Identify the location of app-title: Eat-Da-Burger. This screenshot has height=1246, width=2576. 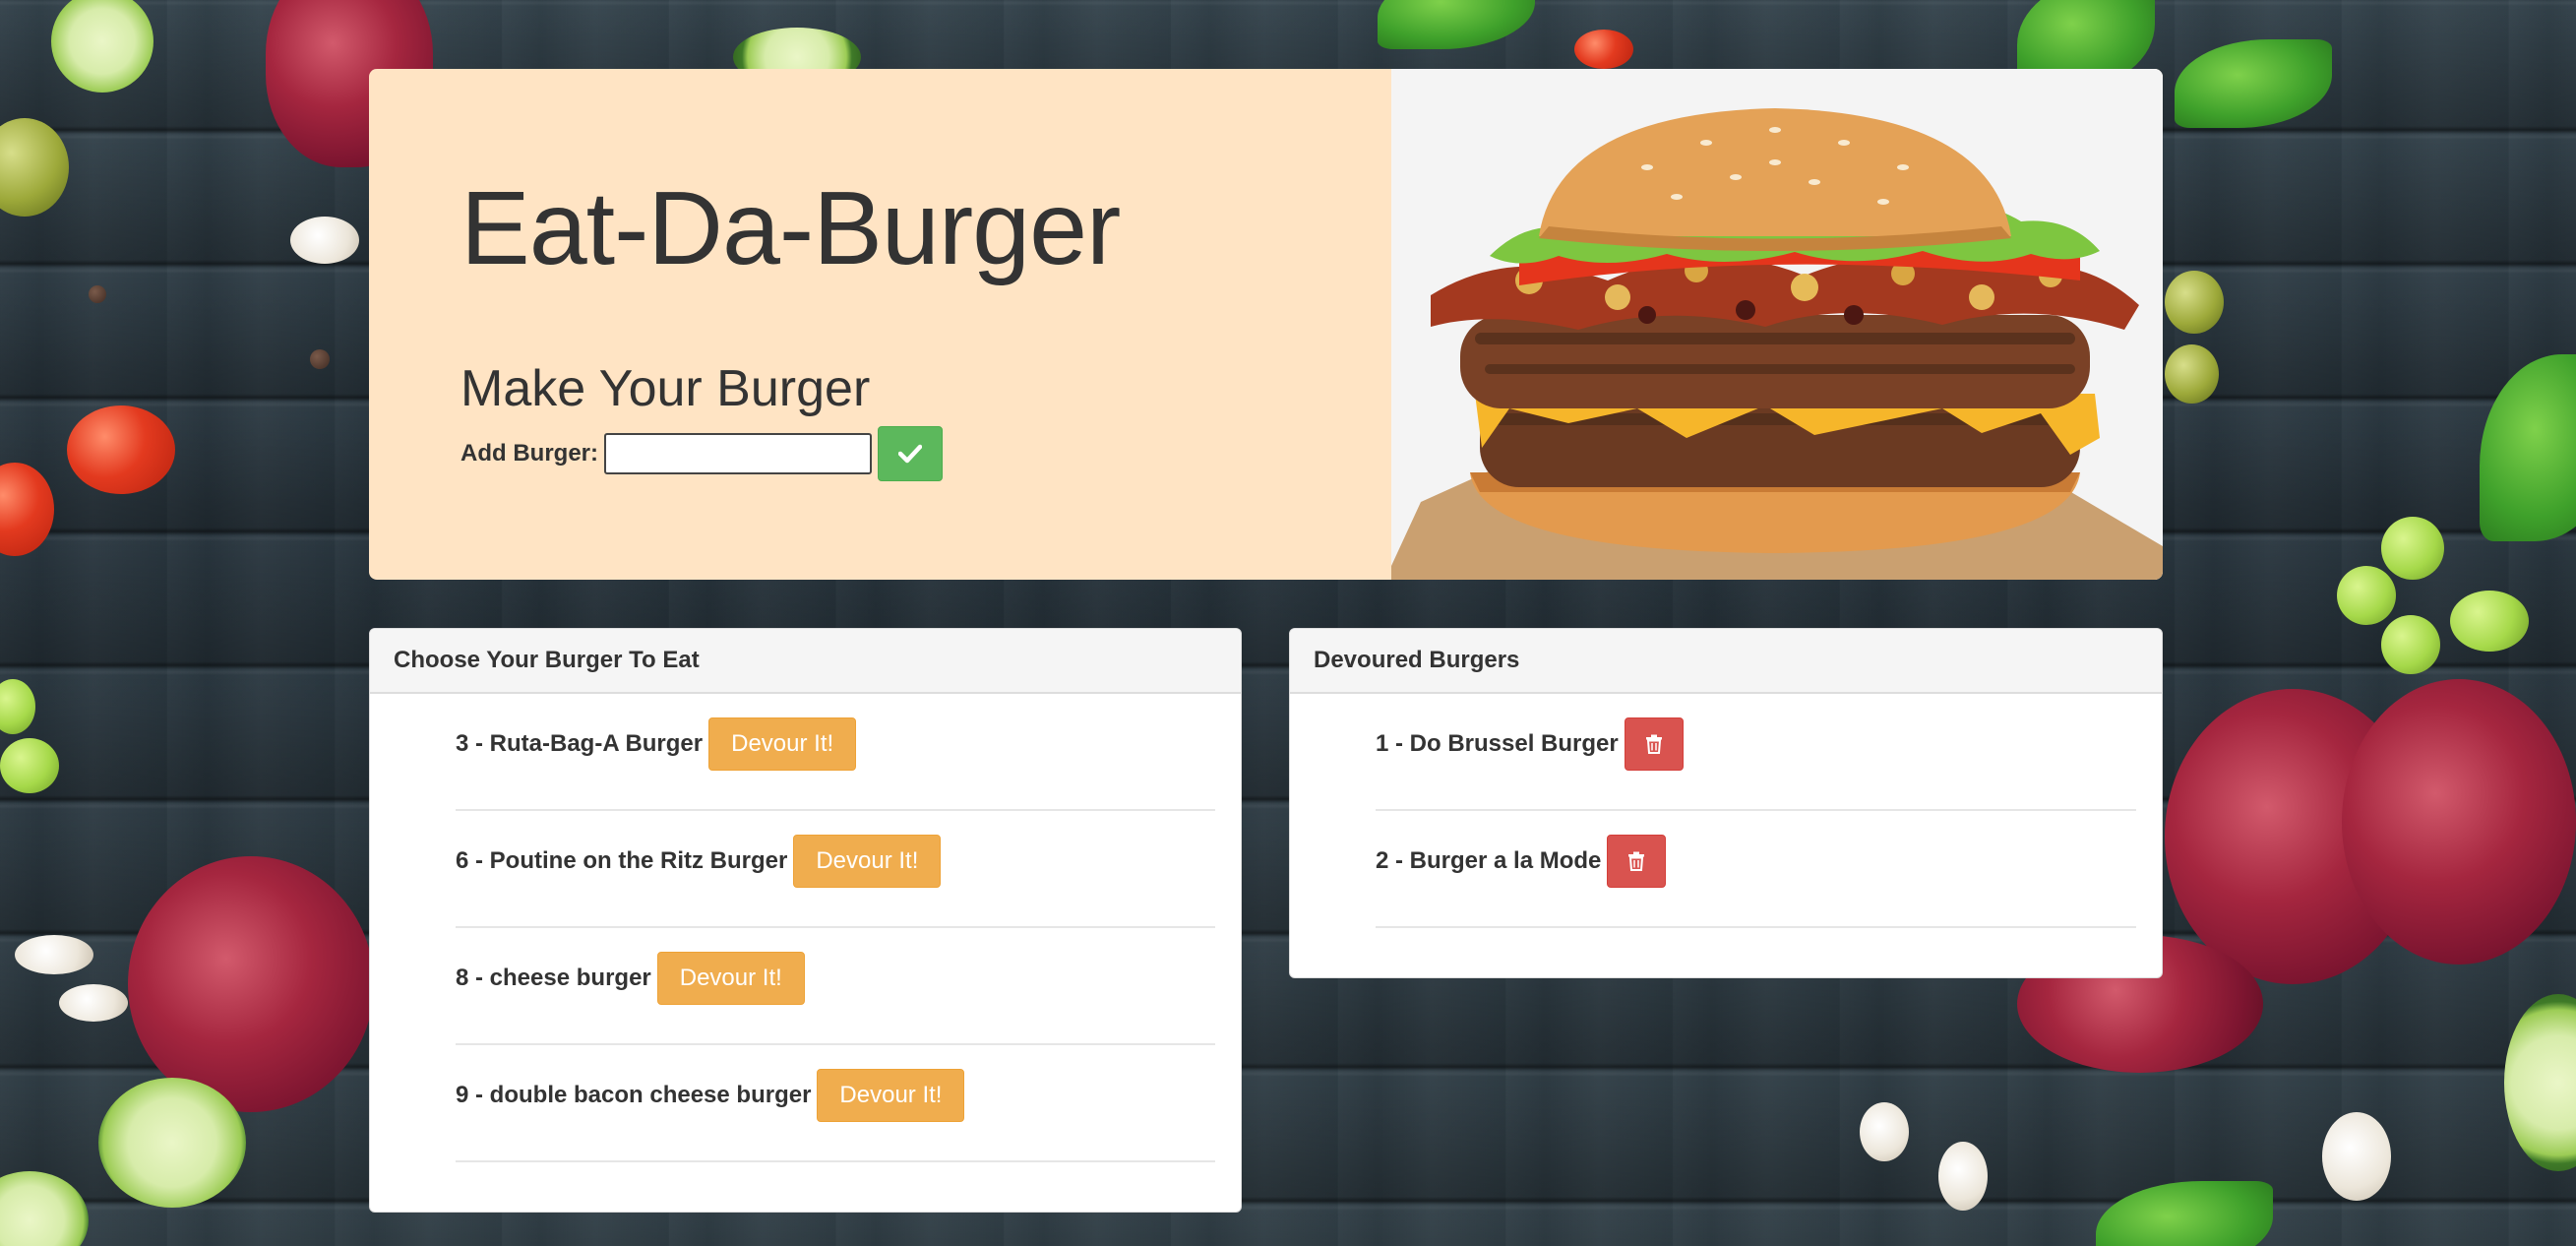
(790, 228).